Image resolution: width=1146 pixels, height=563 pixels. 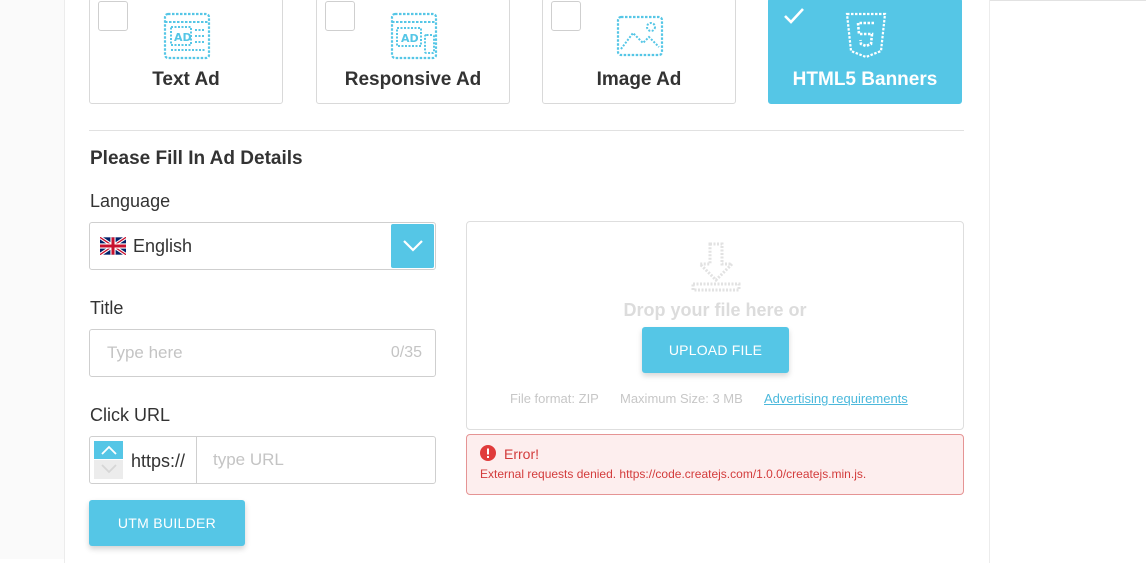 I want to click on drop-text: Drop your file here or, so click(x=715, y=310).